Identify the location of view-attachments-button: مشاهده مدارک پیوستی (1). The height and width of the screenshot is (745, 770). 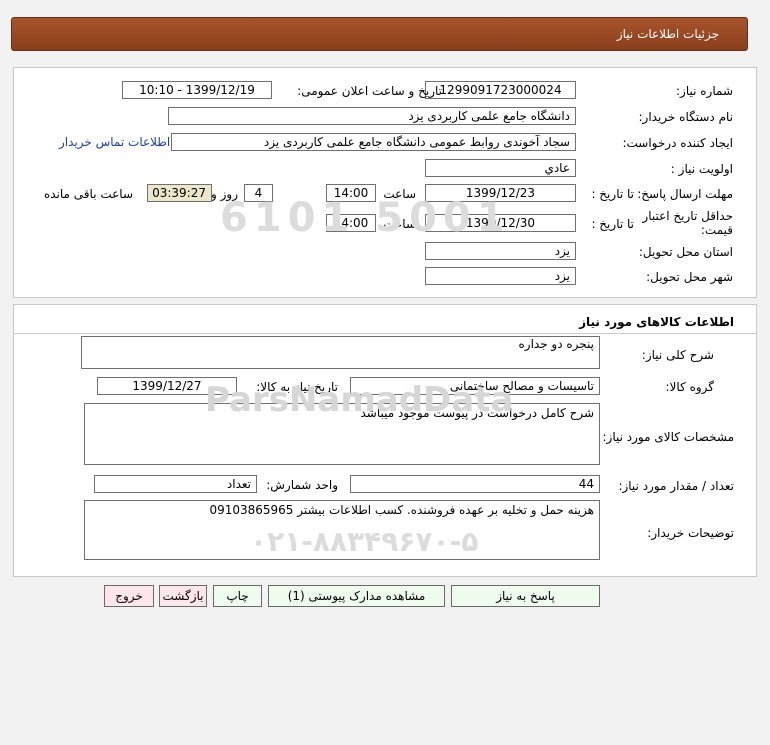
(356, 596).